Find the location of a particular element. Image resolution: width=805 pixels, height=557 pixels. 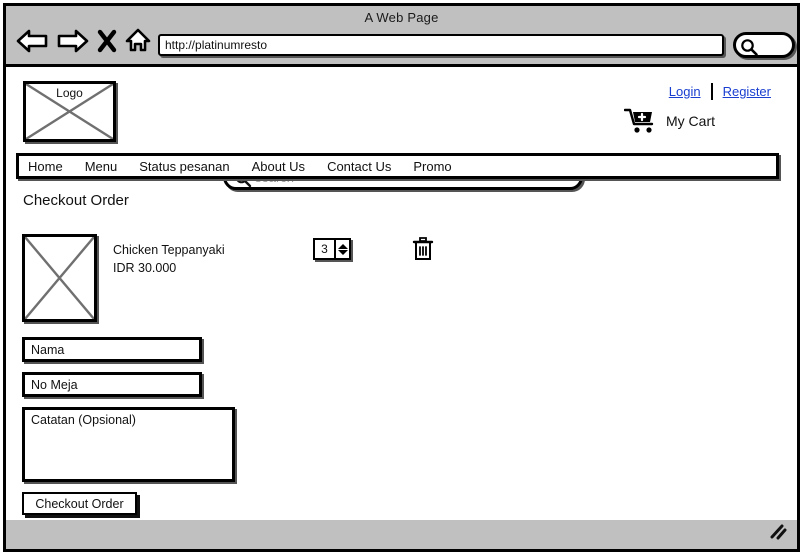

search-icon is located at coordinates (749, 47).